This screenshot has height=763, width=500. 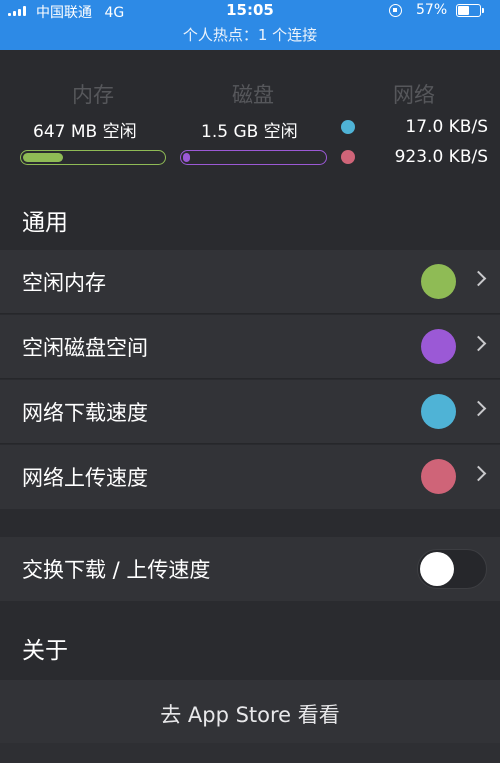 I want to click on next-row-edge, so click(x=250, y=753).